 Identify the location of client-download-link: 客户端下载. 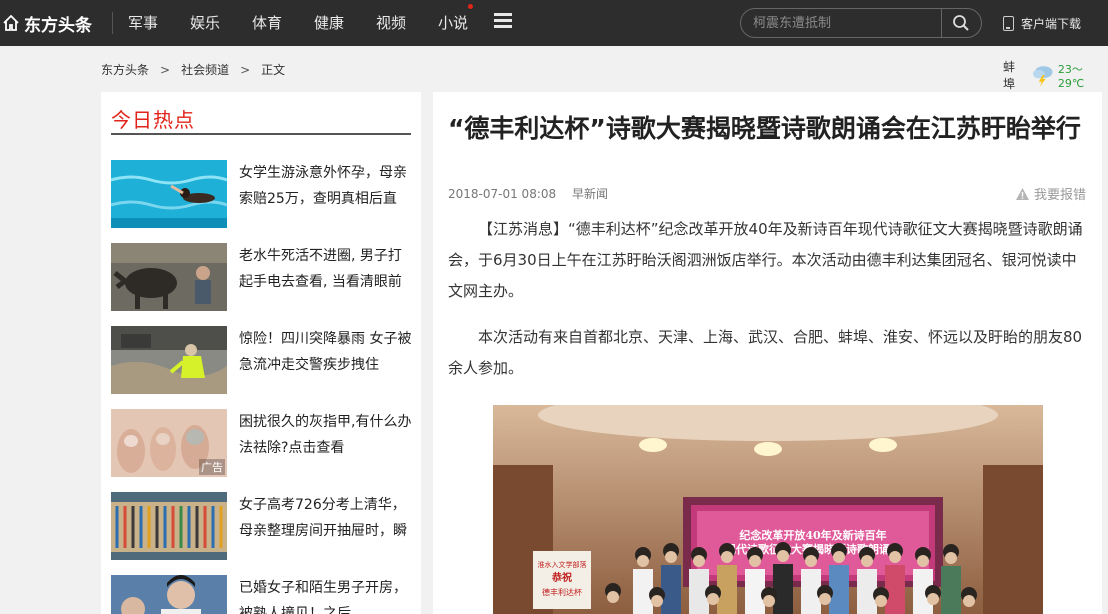
(1042, 23).